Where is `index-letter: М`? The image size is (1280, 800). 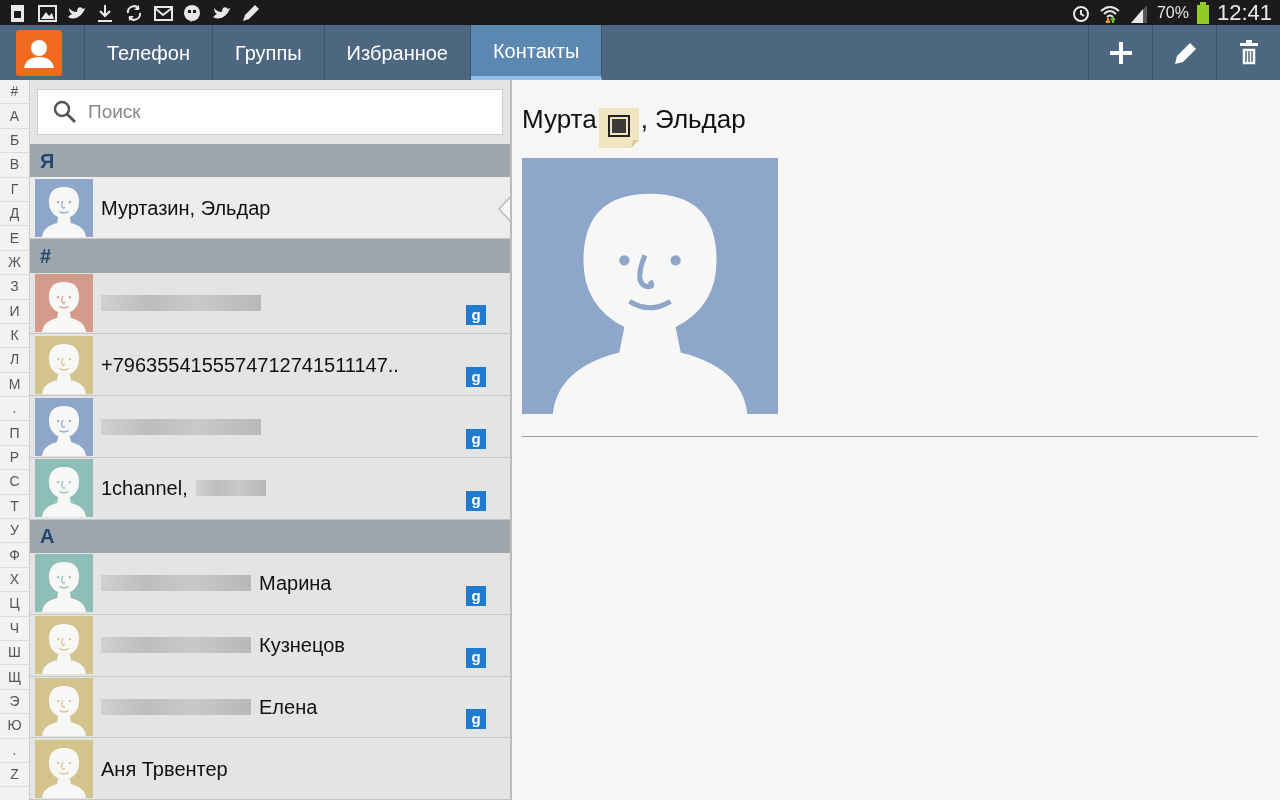
index-letter: М is located at coordinates (14, 385).